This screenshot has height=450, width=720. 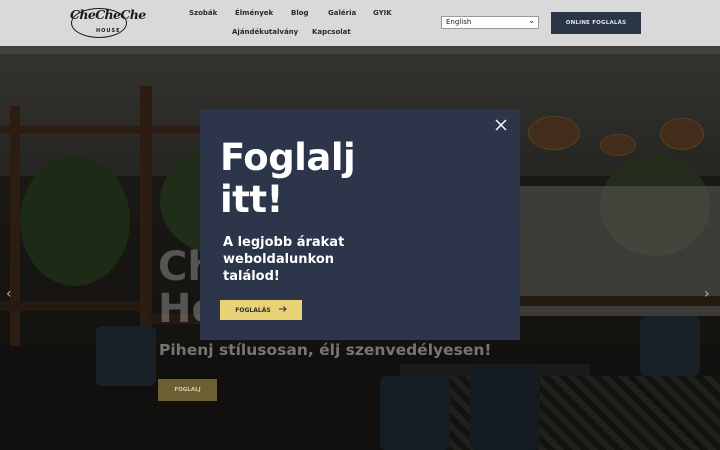 I want to click on nav-item-elmenyek: Élmények, so click(x=254, y=13).